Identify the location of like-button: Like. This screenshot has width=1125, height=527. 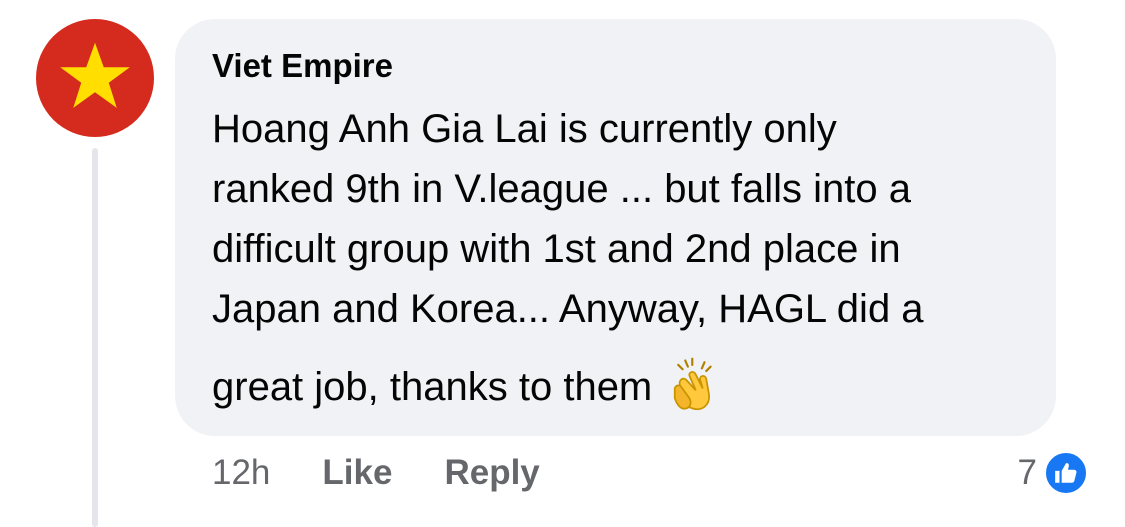
(357, 473).